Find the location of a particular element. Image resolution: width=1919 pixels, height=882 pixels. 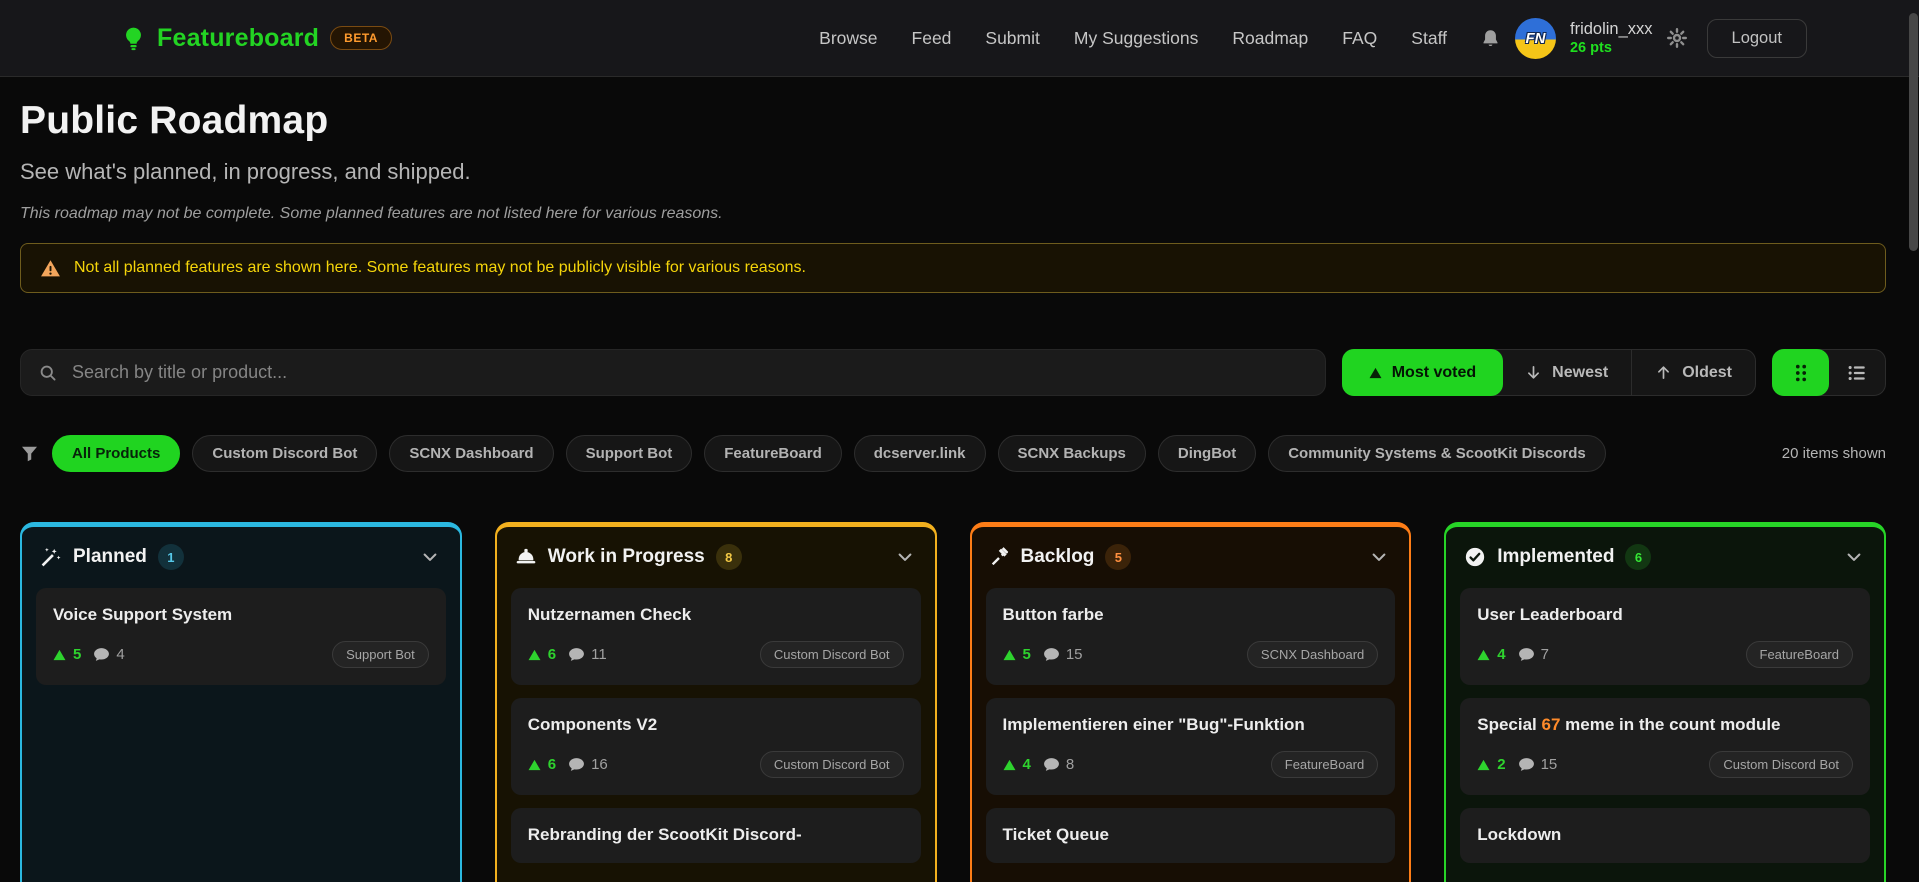

search-icon is located at coordinates (48, 373).